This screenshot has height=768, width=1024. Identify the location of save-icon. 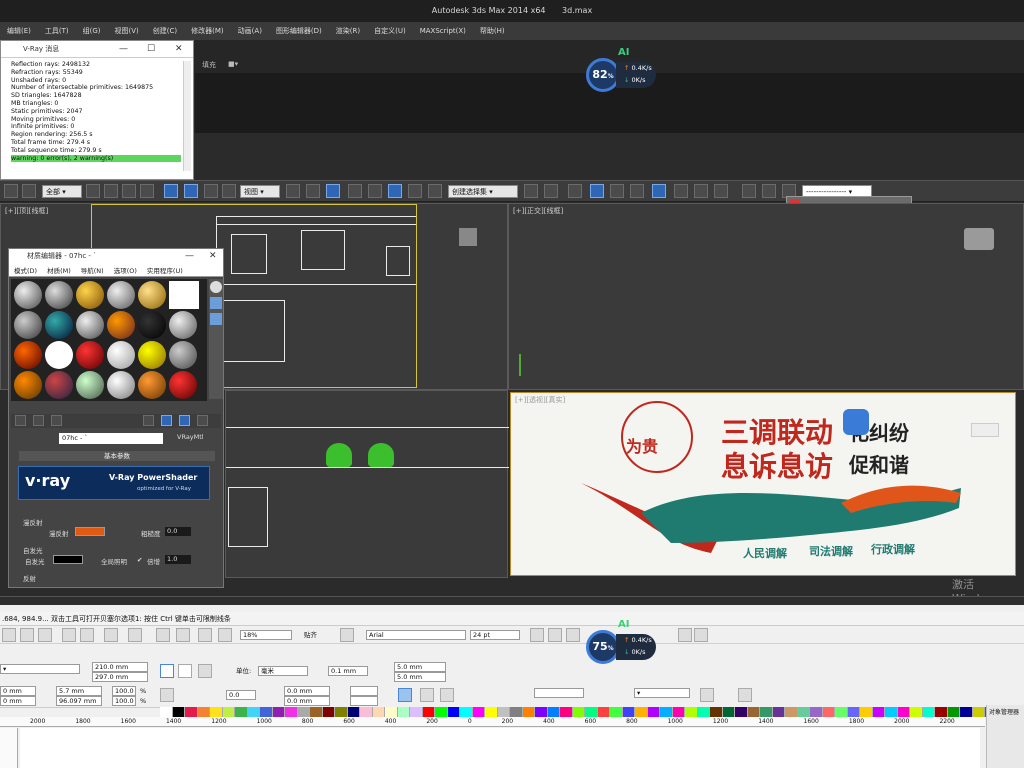
(45, 635).